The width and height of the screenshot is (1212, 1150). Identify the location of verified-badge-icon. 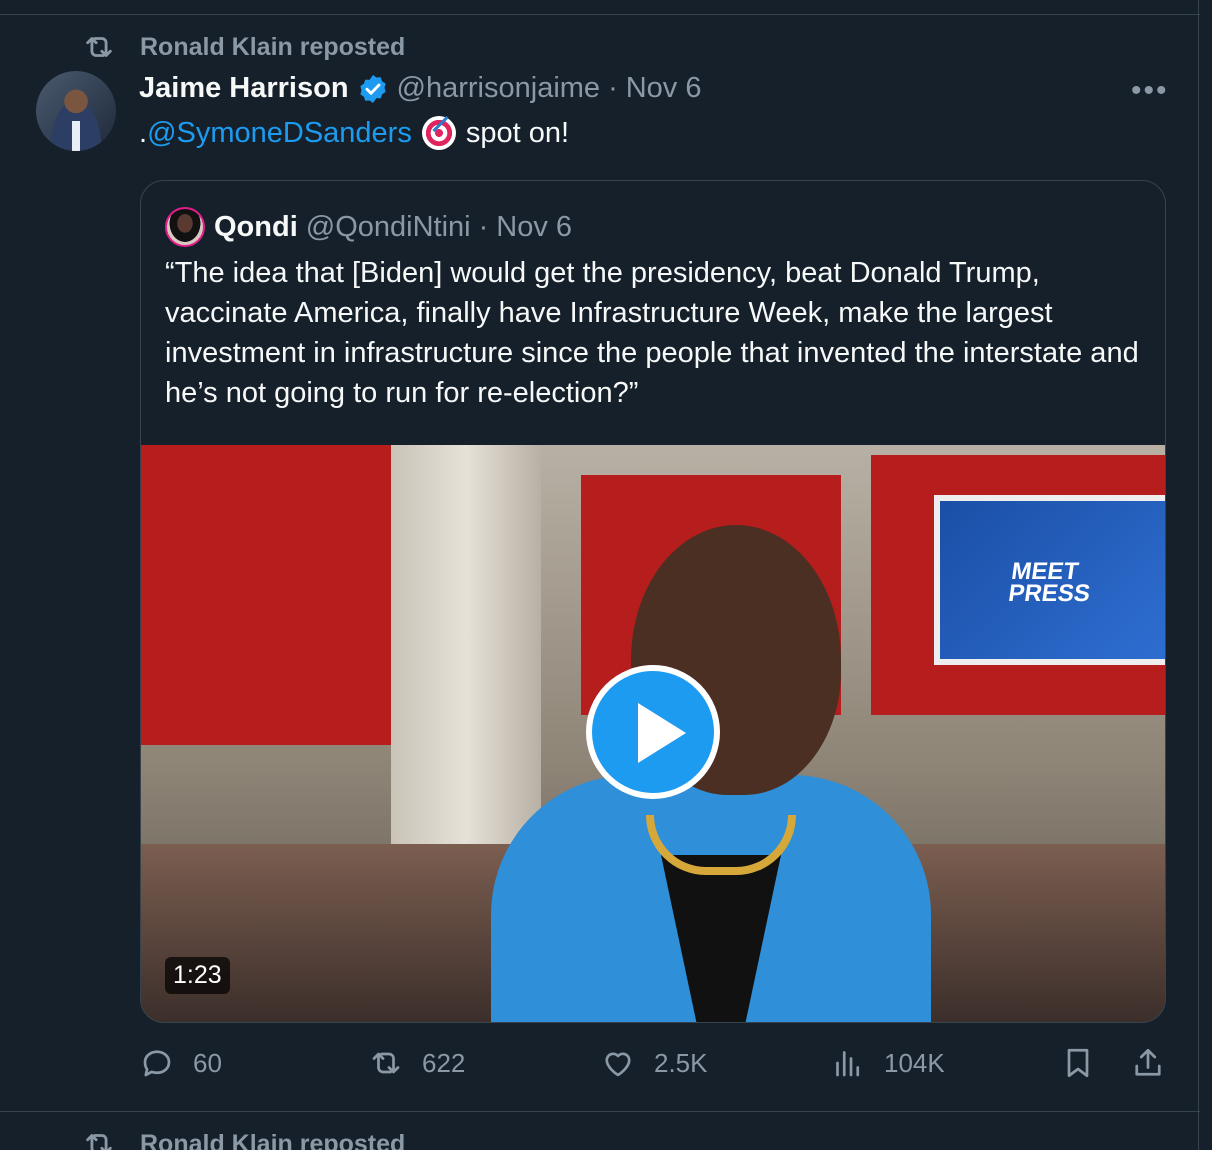
(372, 88).